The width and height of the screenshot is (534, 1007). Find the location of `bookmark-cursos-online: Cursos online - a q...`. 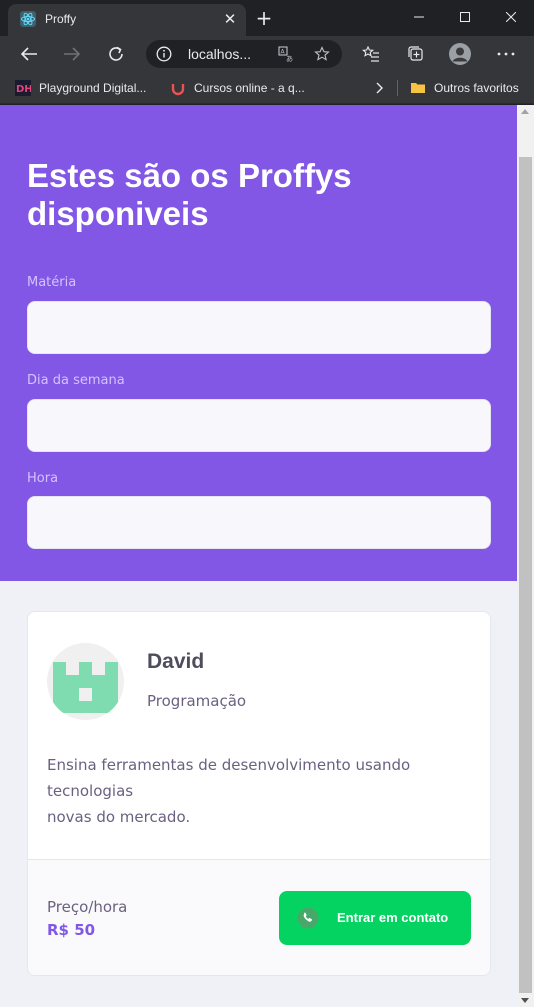

bookmark-cursos-online: Cursos online - a q... is located at coordinates (237, 88).